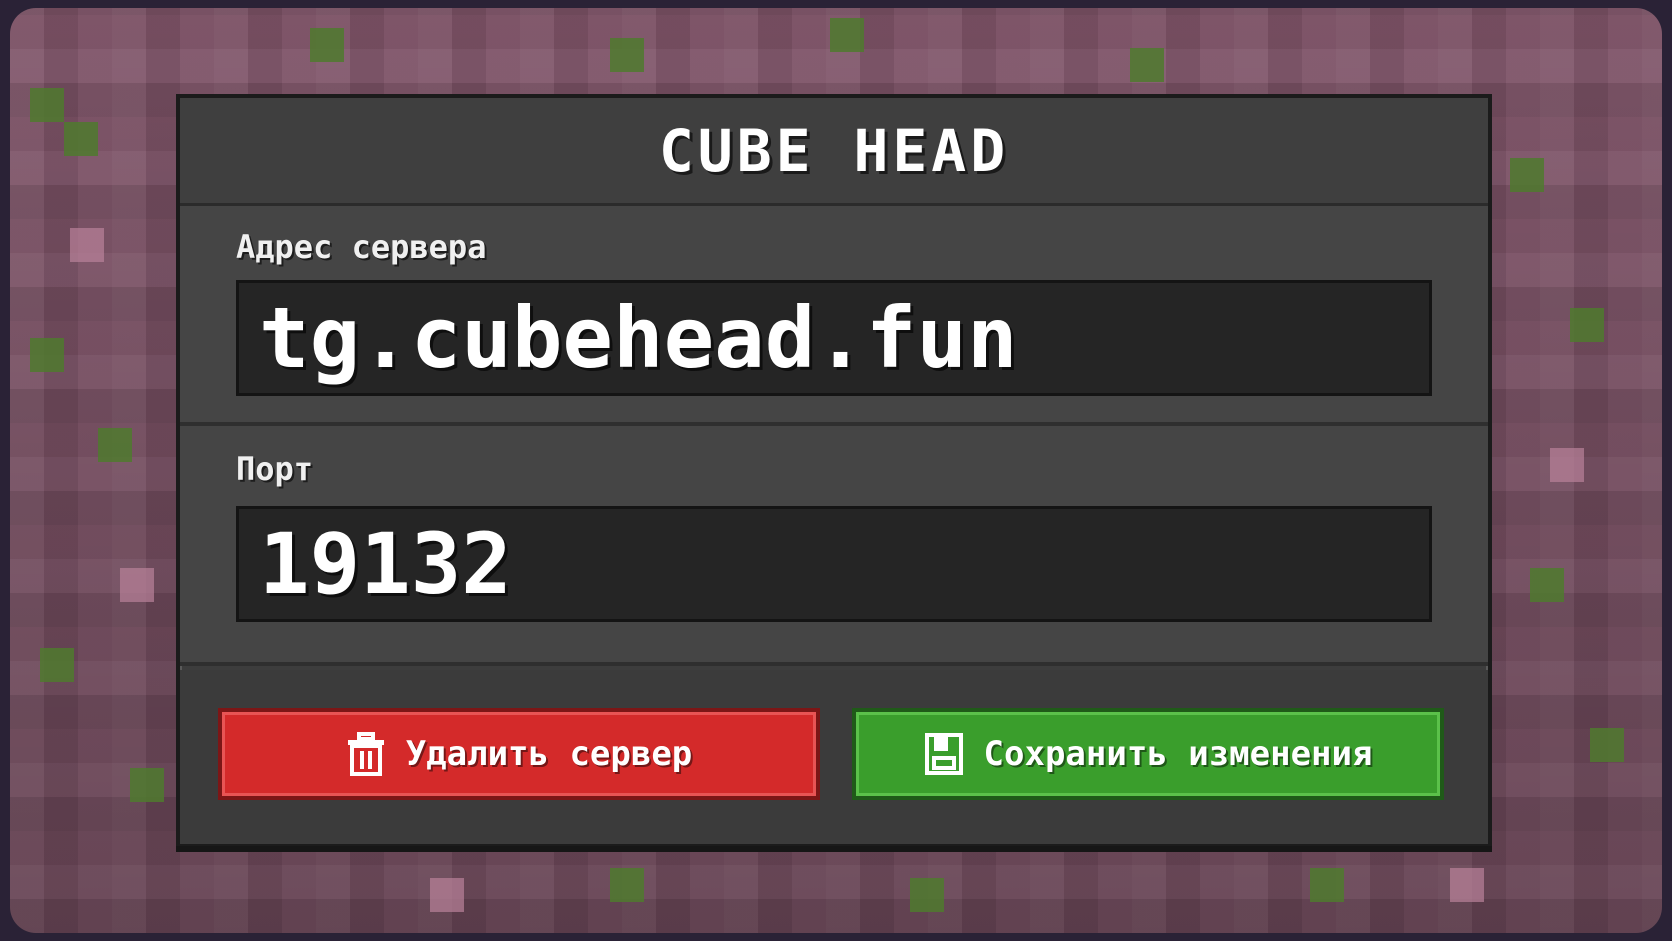 This screenshot has height=941, width=1672. I want to click on delete-server-button: Удалить сервер, so click(519, 754).